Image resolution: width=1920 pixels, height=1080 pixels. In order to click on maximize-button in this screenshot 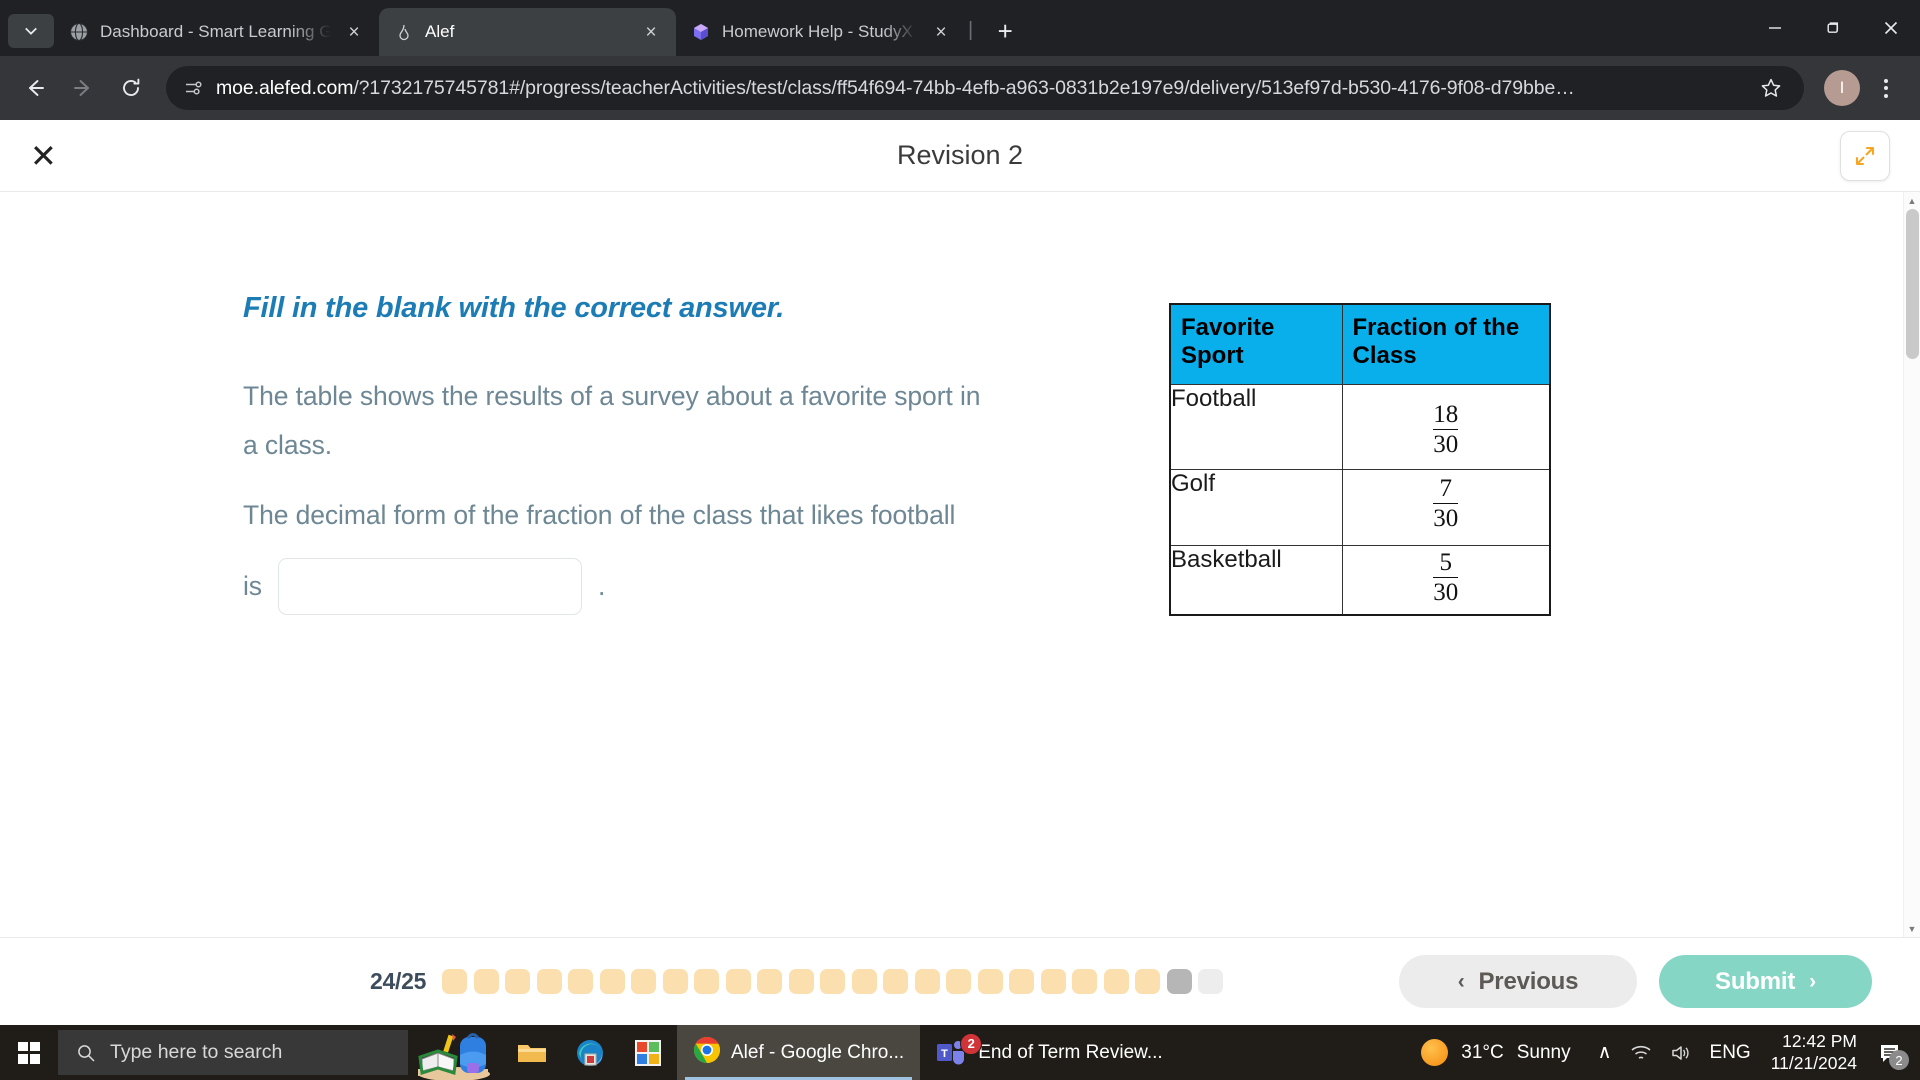, I will do `click(1833, 28)`.